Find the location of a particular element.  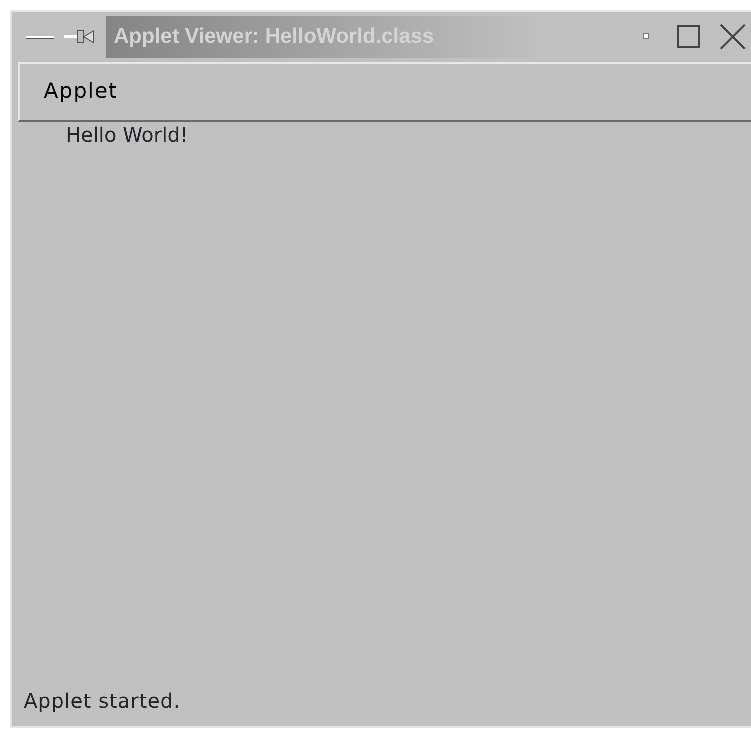

menu-item: Applet is located at coordinates (81, 92).